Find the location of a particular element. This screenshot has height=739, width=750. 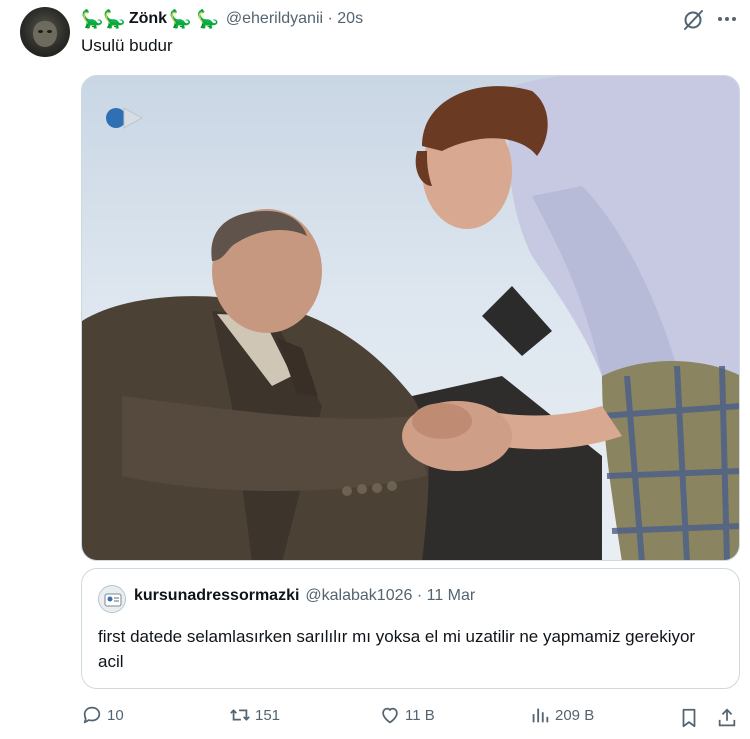

quoted-handle-time: @kalabak1026 · 11 Mar is located at coordinates (390, 596).